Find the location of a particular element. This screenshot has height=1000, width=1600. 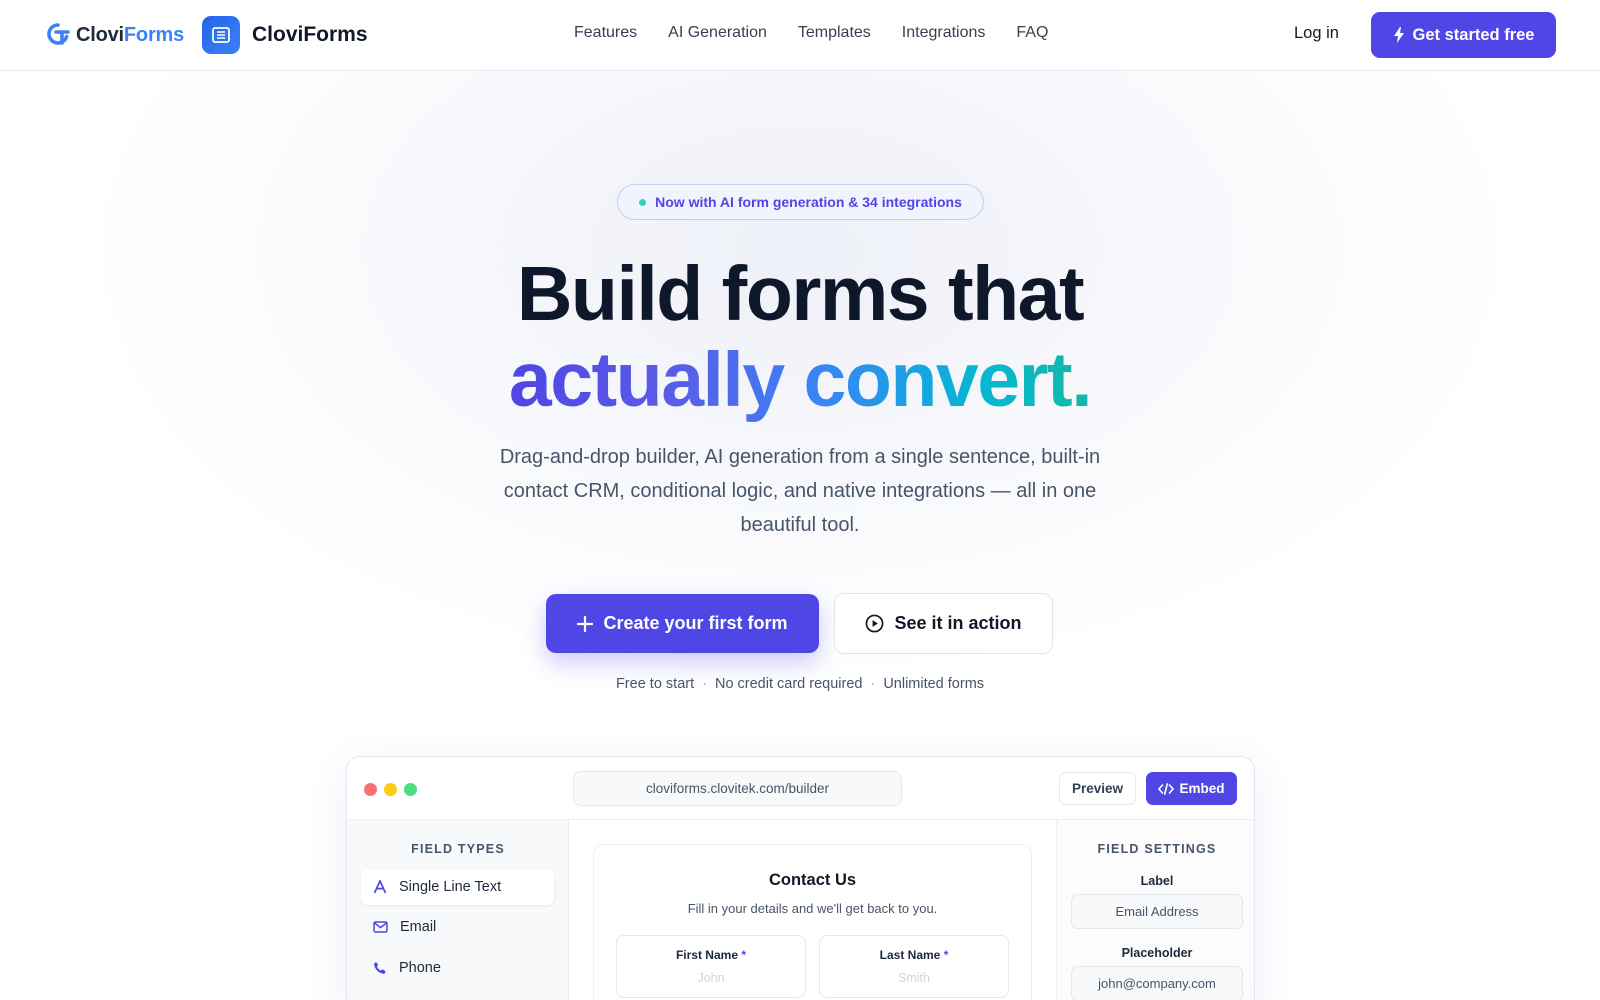

nav-link-faq: FAQ is located at coordinates (1032, 33).